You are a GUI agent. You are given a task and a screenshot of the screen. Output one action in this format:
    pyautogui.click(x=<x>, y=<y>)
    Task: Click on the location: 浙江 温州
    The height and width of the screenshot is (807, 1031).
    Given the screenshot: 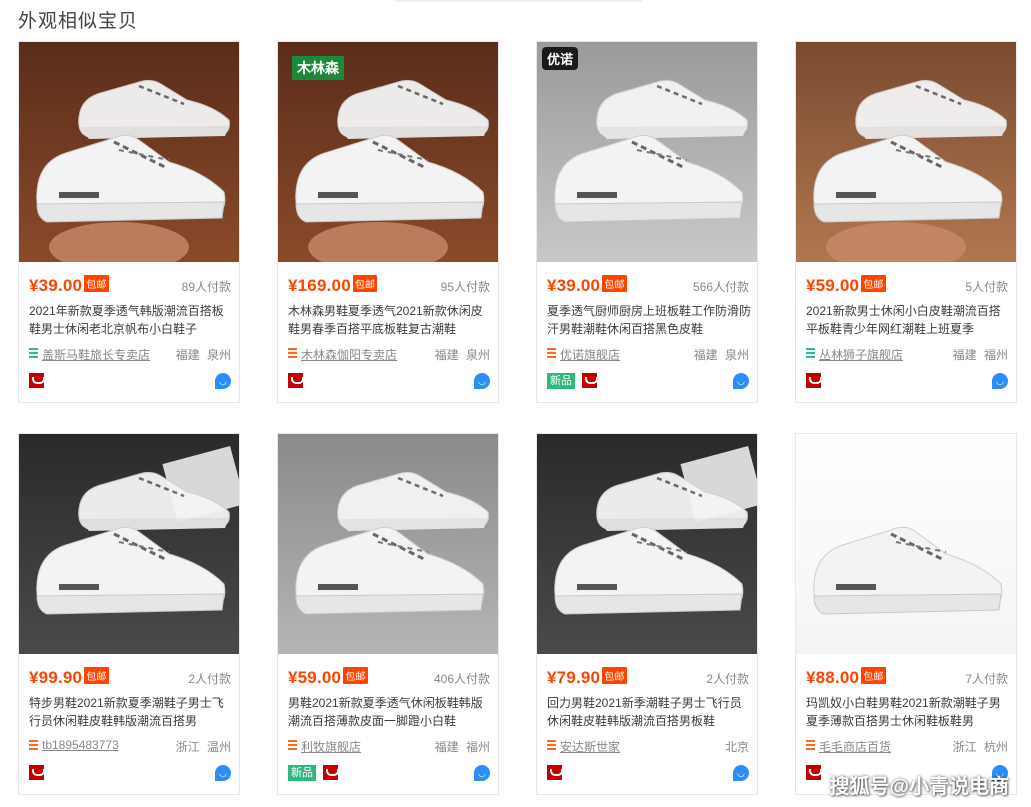 What is the action you would take?
    pyautogui.click(x=203, y=747)
    